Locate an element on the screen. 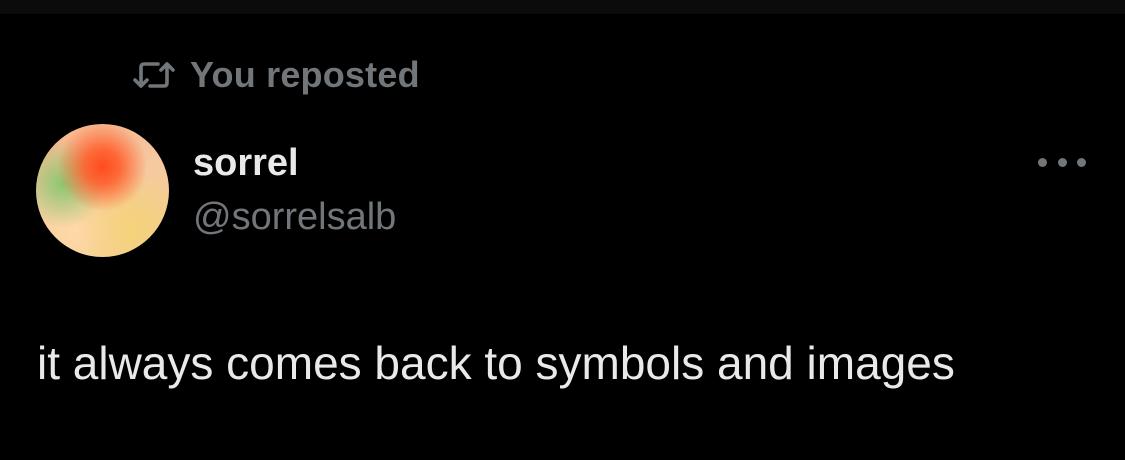 The height and width of the screenshot is (460, 1125). repost-label: You reposted is located at coordinates (305, 74).